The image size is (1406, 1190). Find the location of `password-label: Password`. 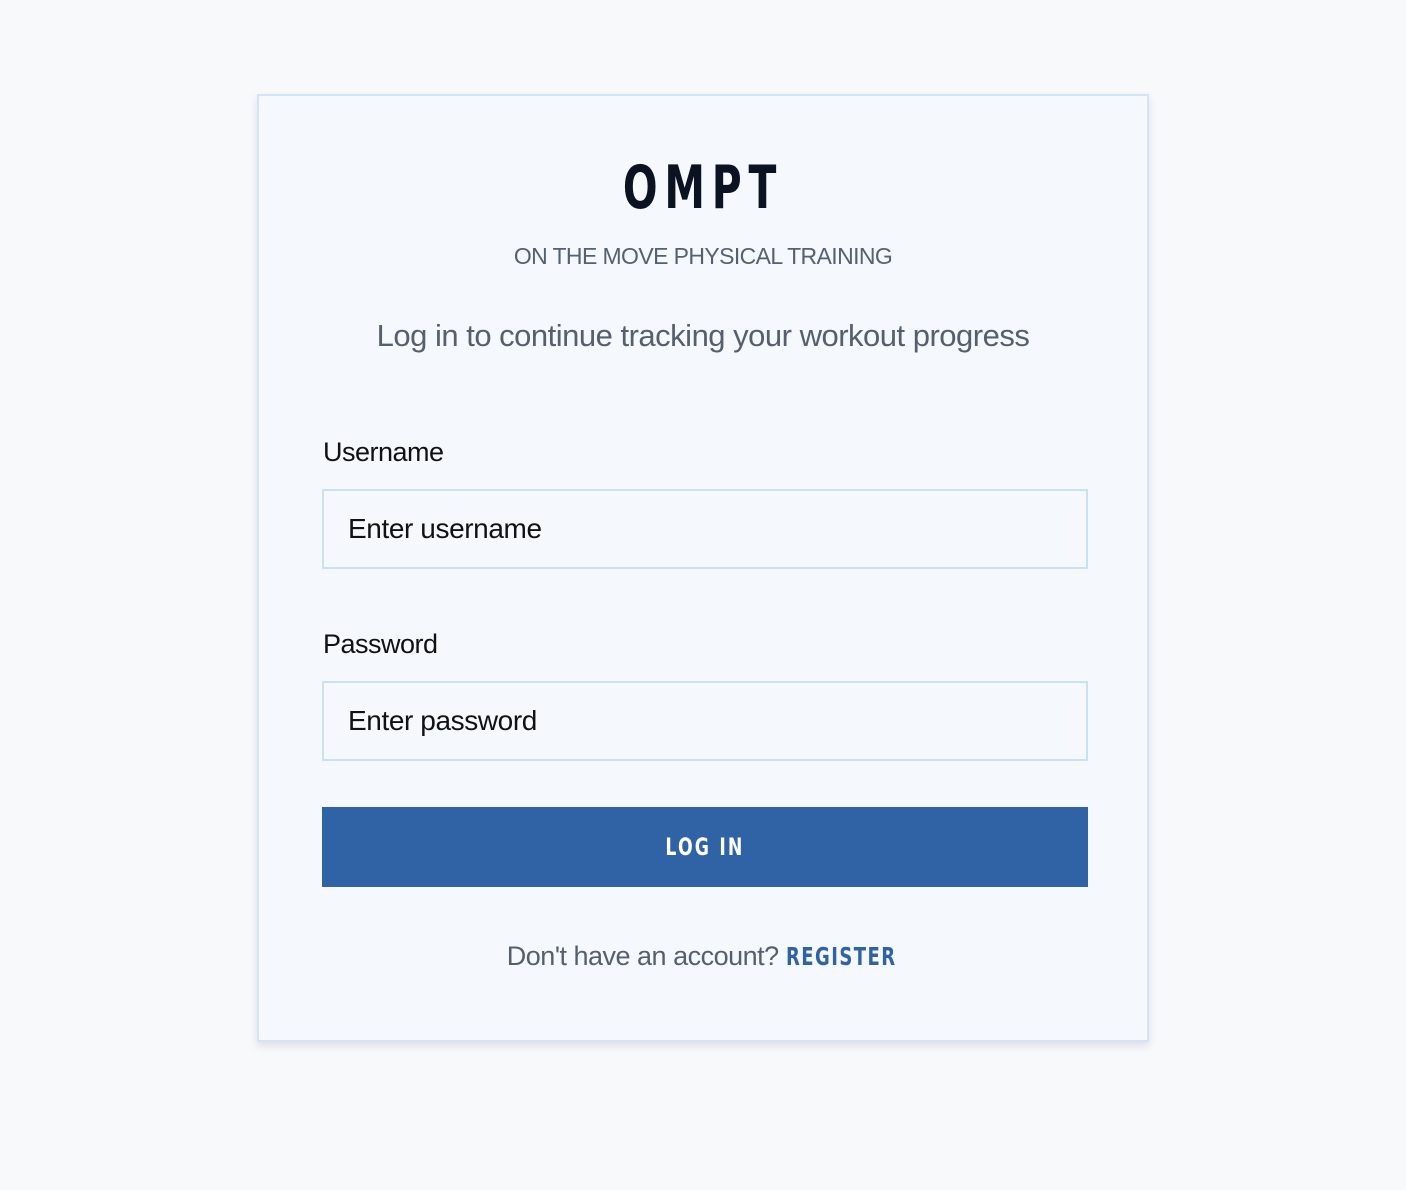

password-label: Password is located at coordinates (380, 644).